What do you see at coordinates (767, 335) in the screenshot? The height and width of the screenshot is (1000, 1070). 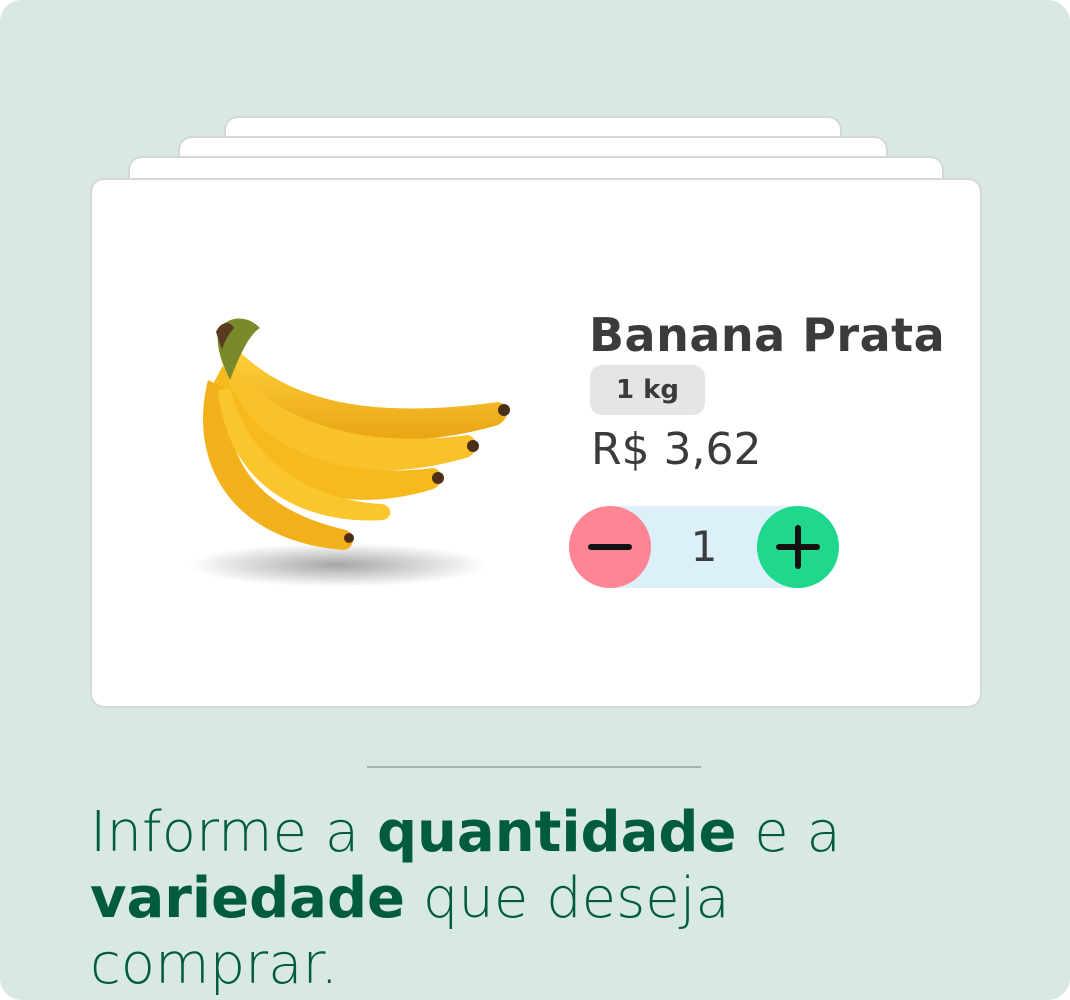 I see `product-name: Banana Prata` at bounding box center [767, 335].